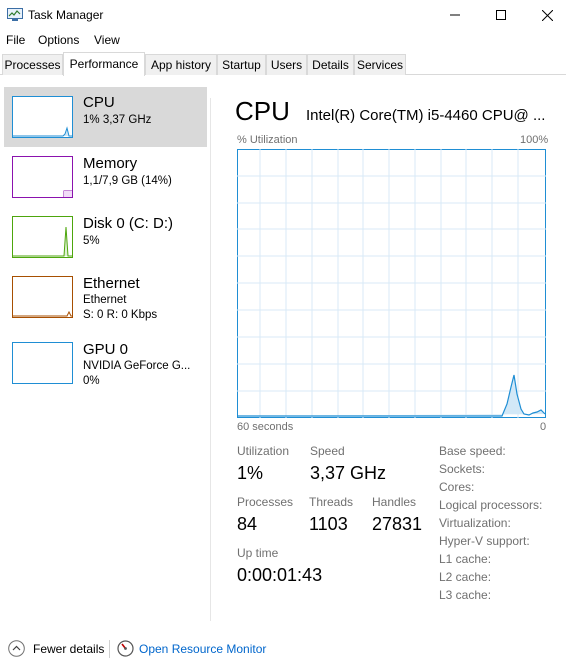 This screenshot has height=669, width=566. I want to click on sidebar-item-cpu: CPU 1% 3,37 GHz, so click(105, 117).